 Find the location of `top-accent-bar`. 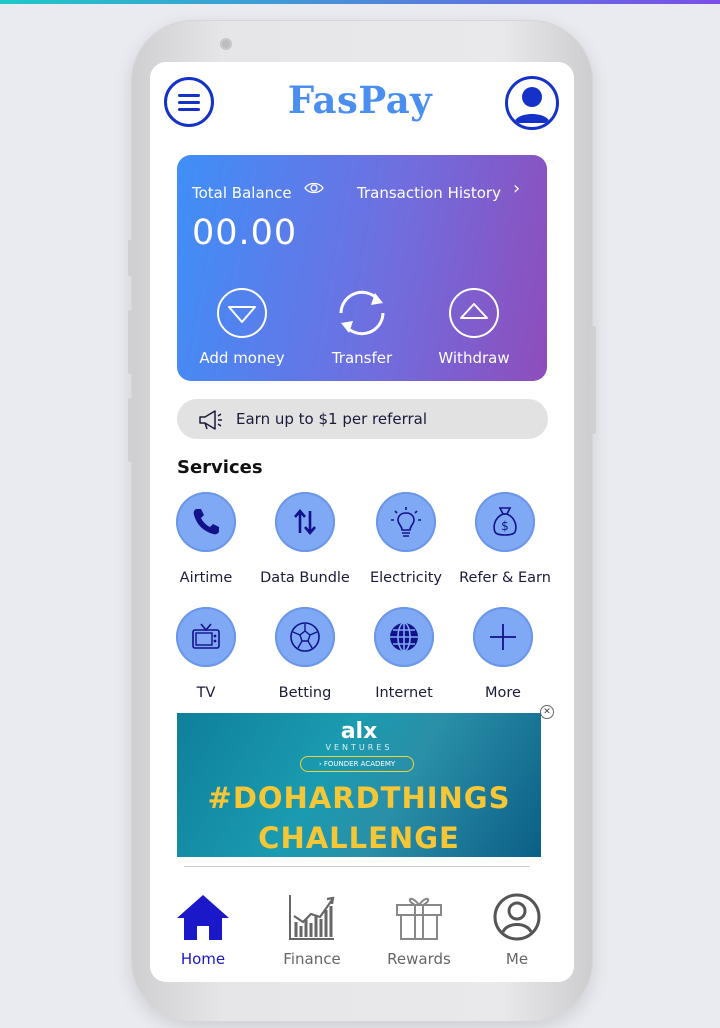

top-accent-bar is located at coordinates (360, 2).